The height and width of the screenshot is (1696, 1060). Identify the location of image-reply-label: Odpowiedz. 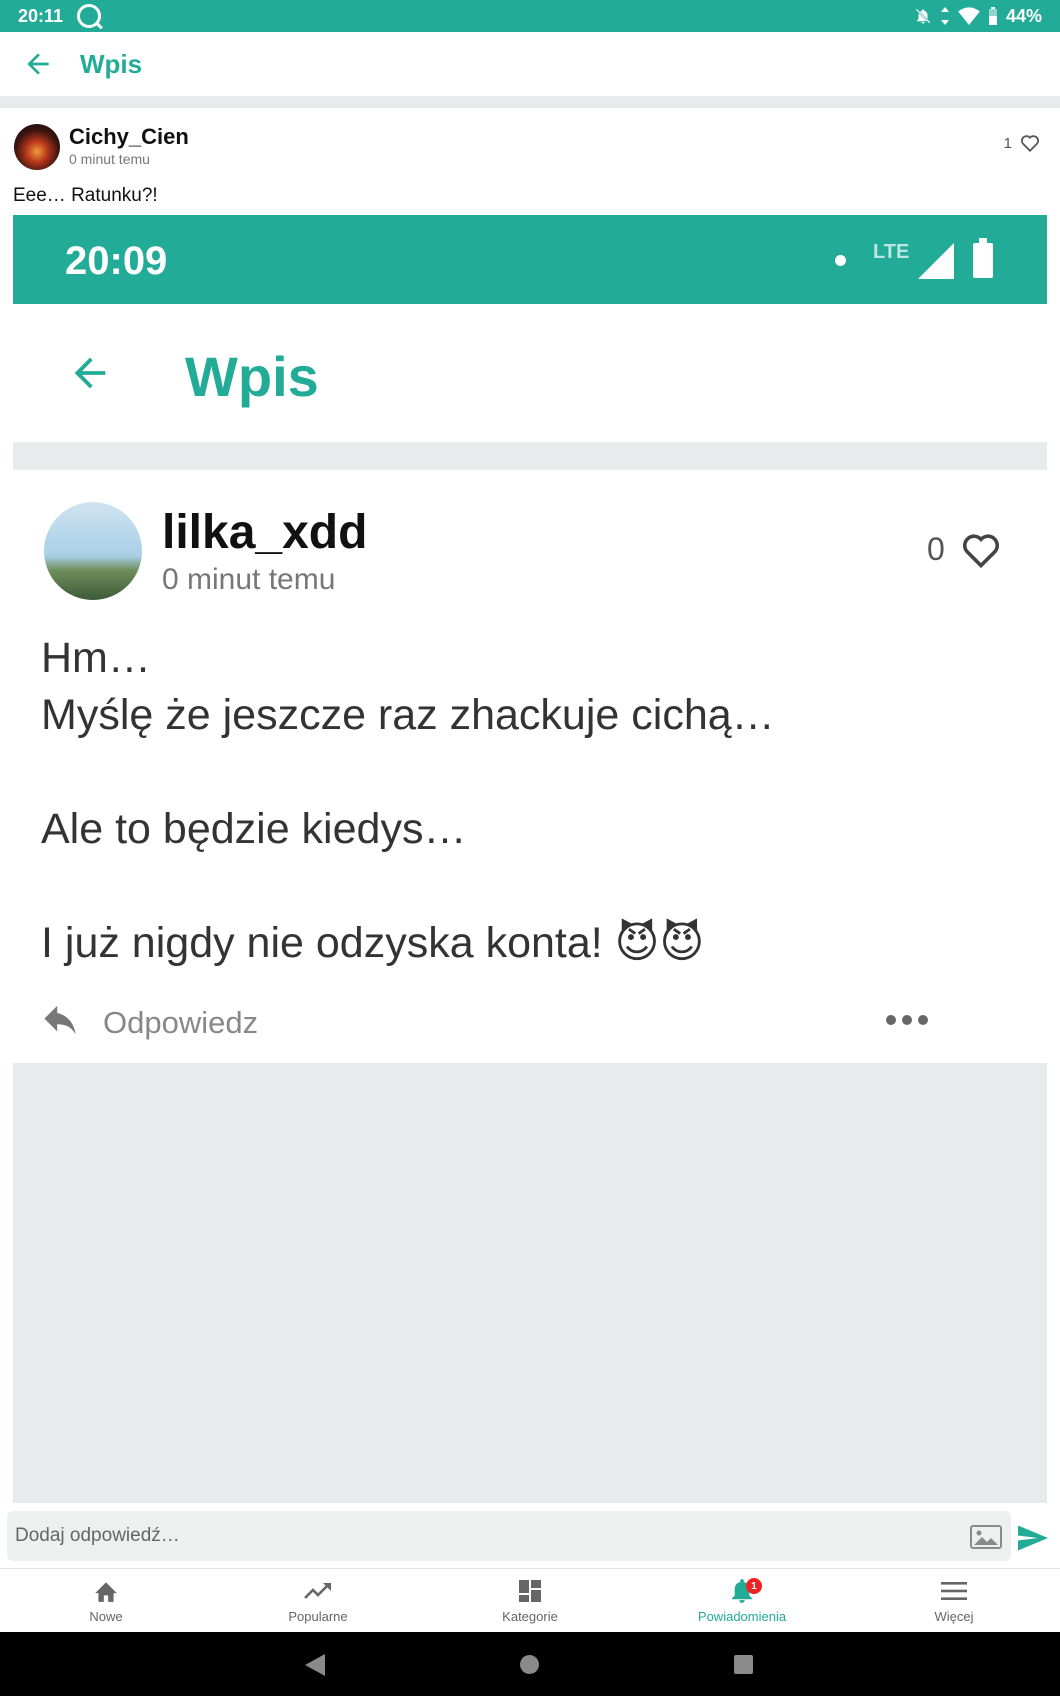
(181, 1022).